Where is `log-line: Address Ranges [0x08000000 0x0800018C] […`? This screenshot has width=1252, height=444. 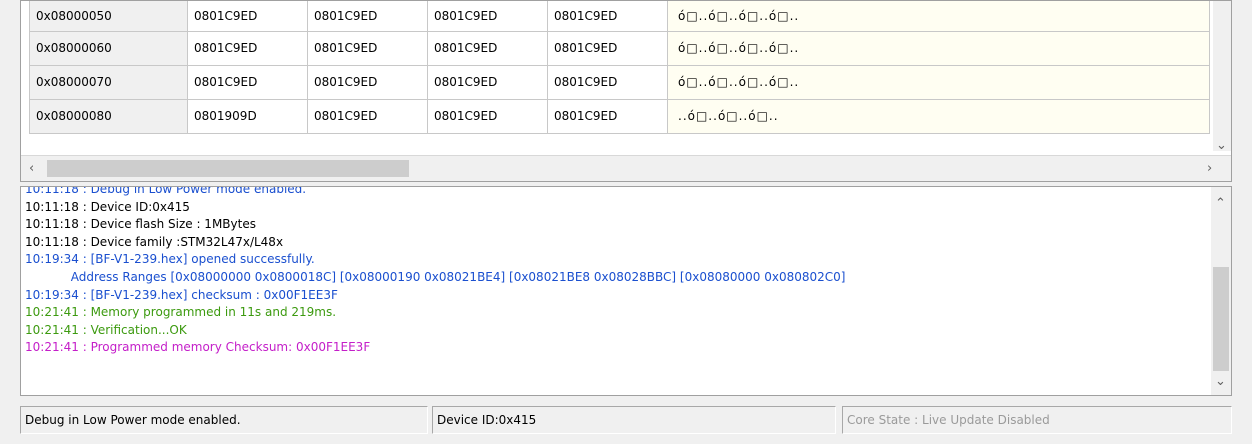
log-line: Address Ranges [0x08000000 0x0800018C] [… is located at coordinates (435, 276).